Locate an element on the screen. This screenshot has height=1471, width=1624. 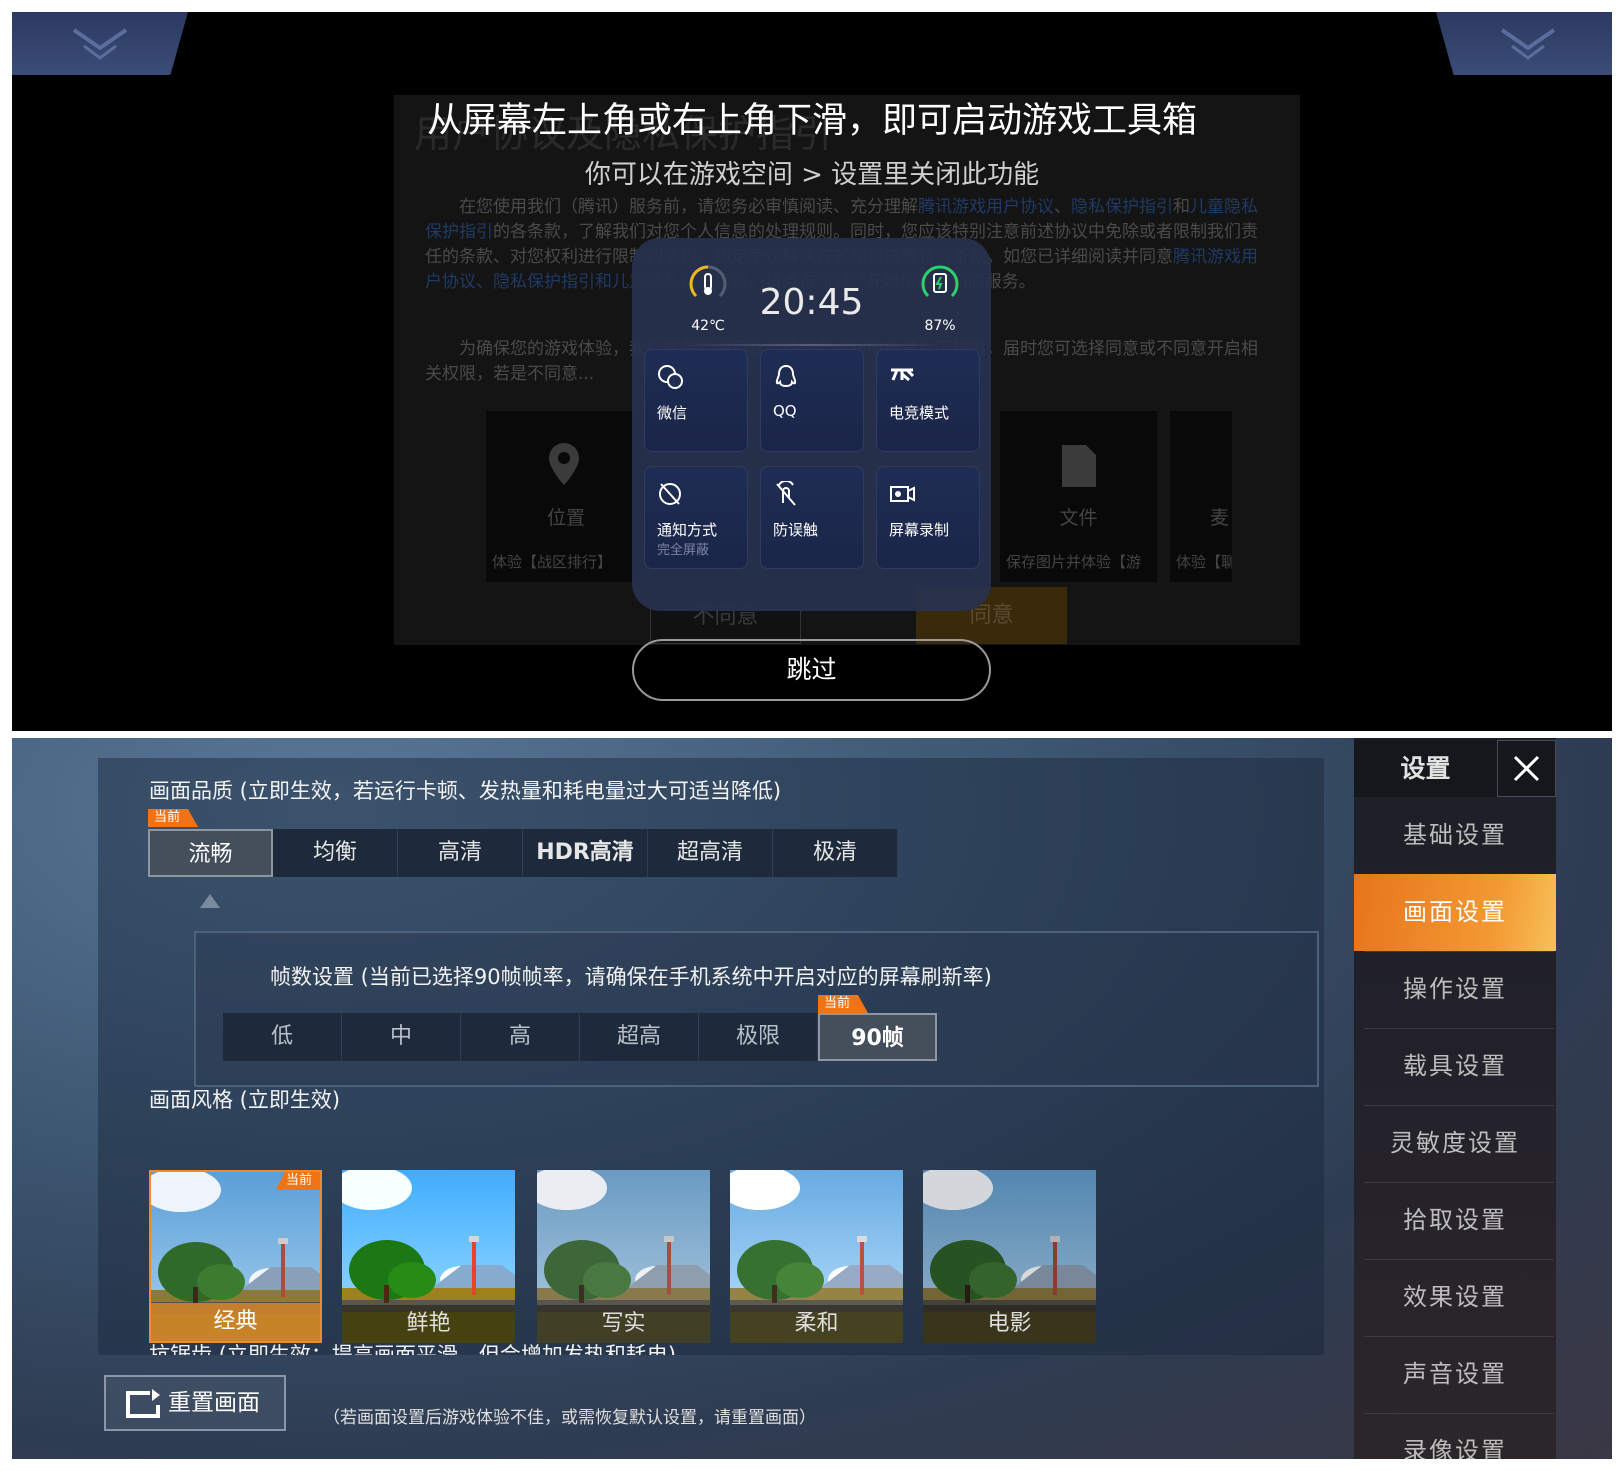
anti-aliasing-section-title: 抗锯齿 (立即生效：提高画面平滑，但会增加发热和耗电) is located at coordinates (413, 1349).